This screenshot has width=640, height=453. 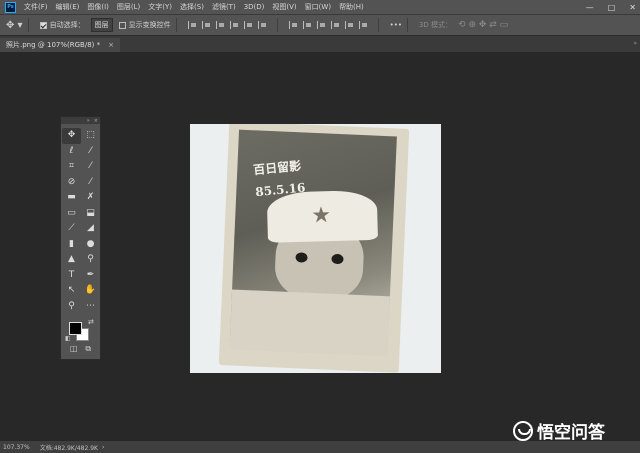 What do you see at coordinates (247, 25) in the screenshot?
I see `align-middle-icon` at bounding box center [247, 25].